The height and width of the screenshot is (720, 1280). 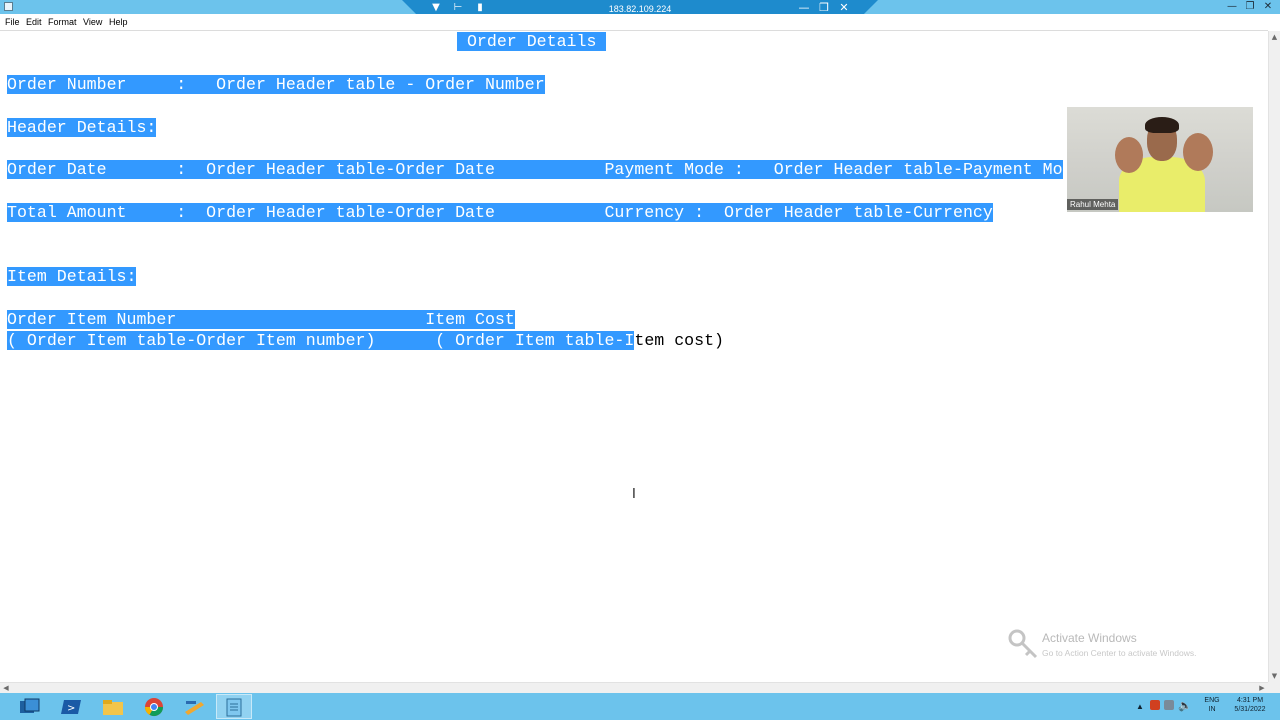 I want to click on rdp-close-icon: ✕, so click(x=844, y=7).